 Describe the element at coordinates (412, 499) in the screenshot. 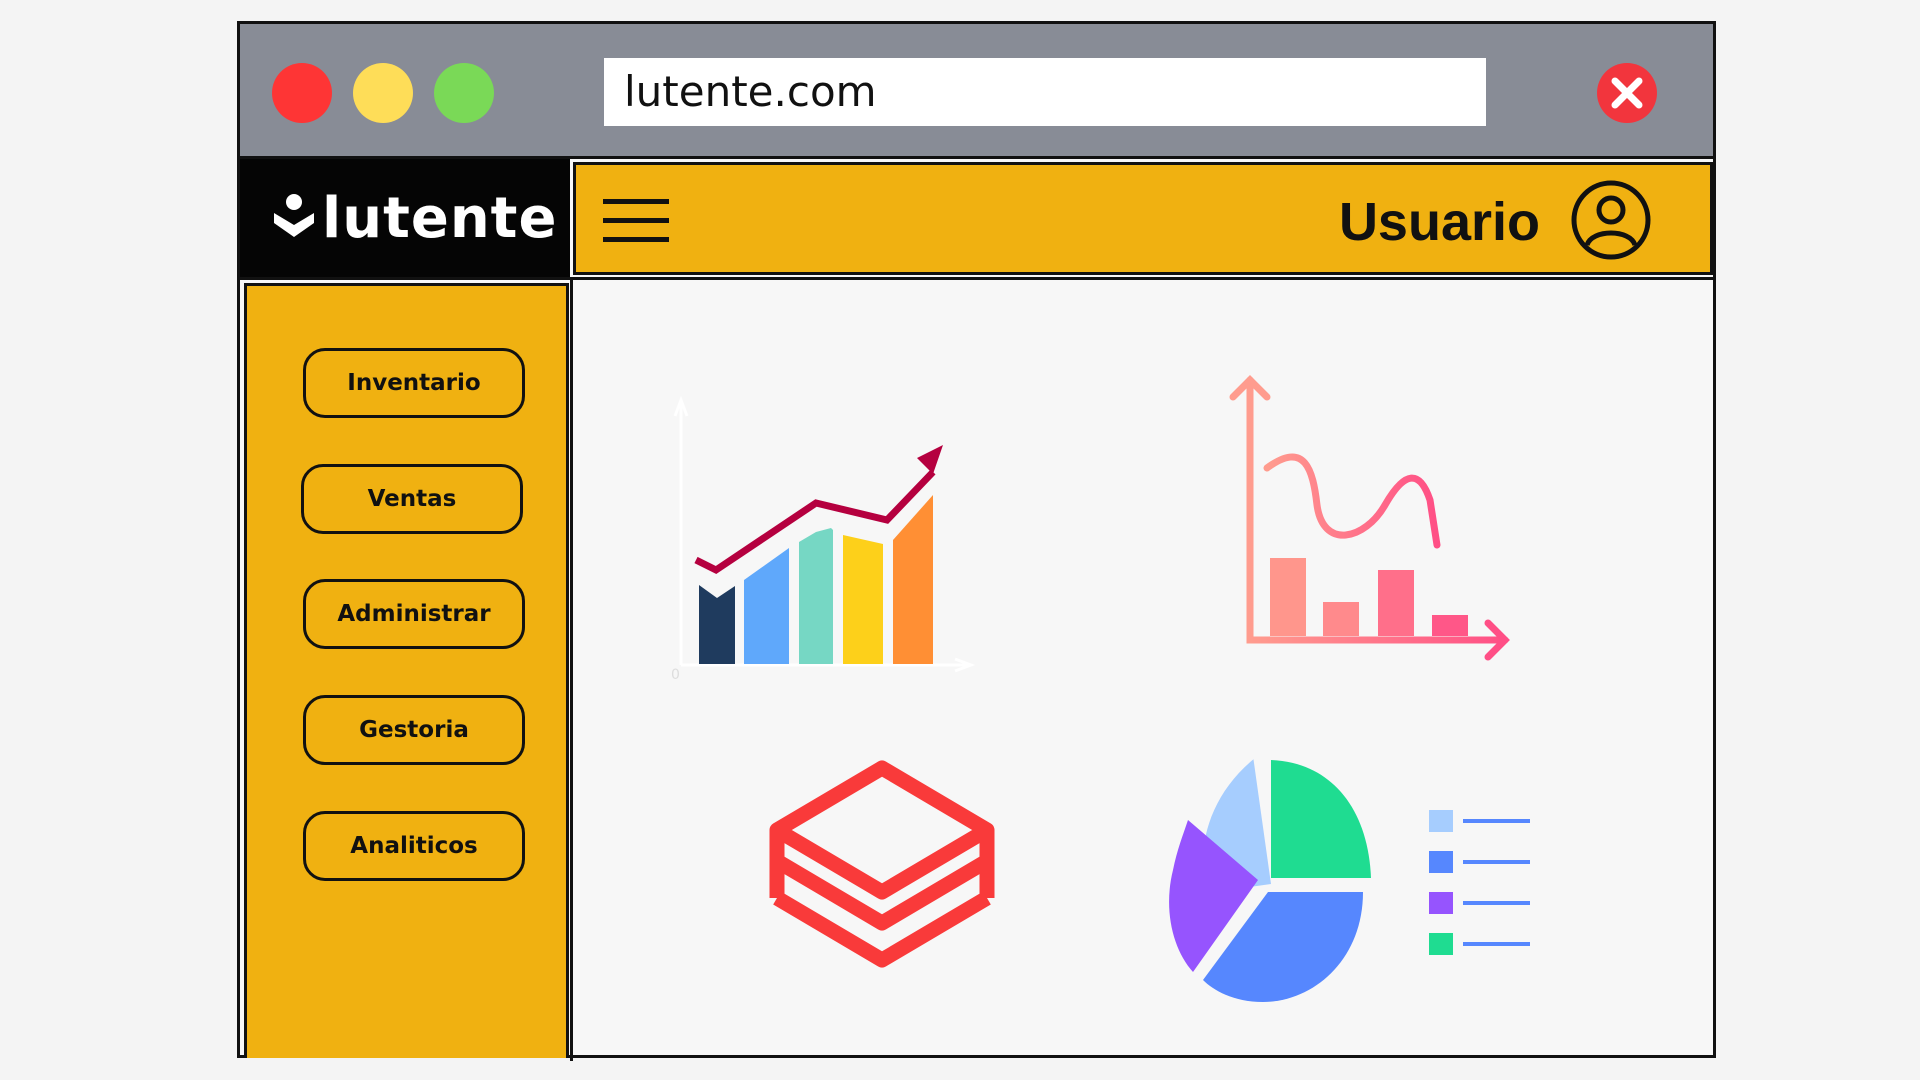

I see `sidebar-item-ventas: Ventas` at that location.